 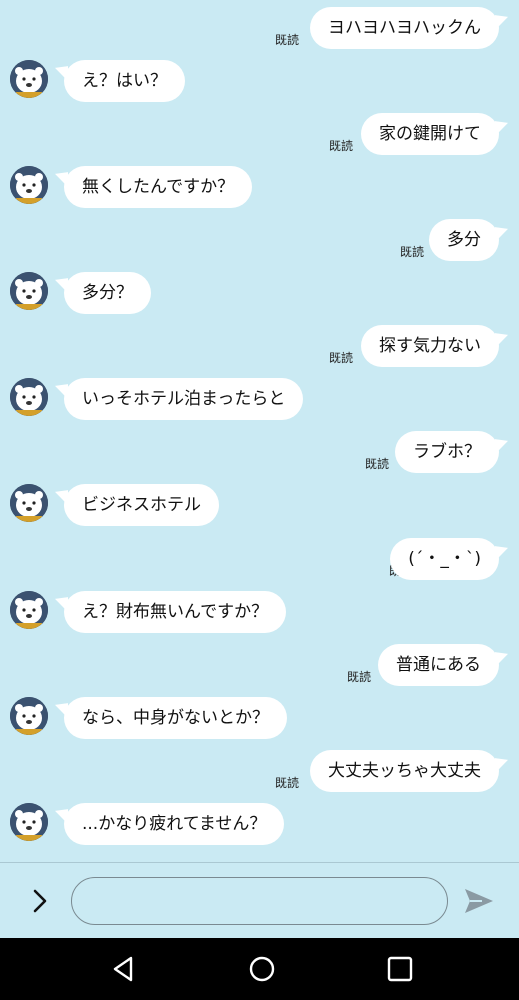 What do you see at coordinates (259, 82) in the screenshot?
I see `message-incoming: え？はい？` at bounding box center [259, 82].